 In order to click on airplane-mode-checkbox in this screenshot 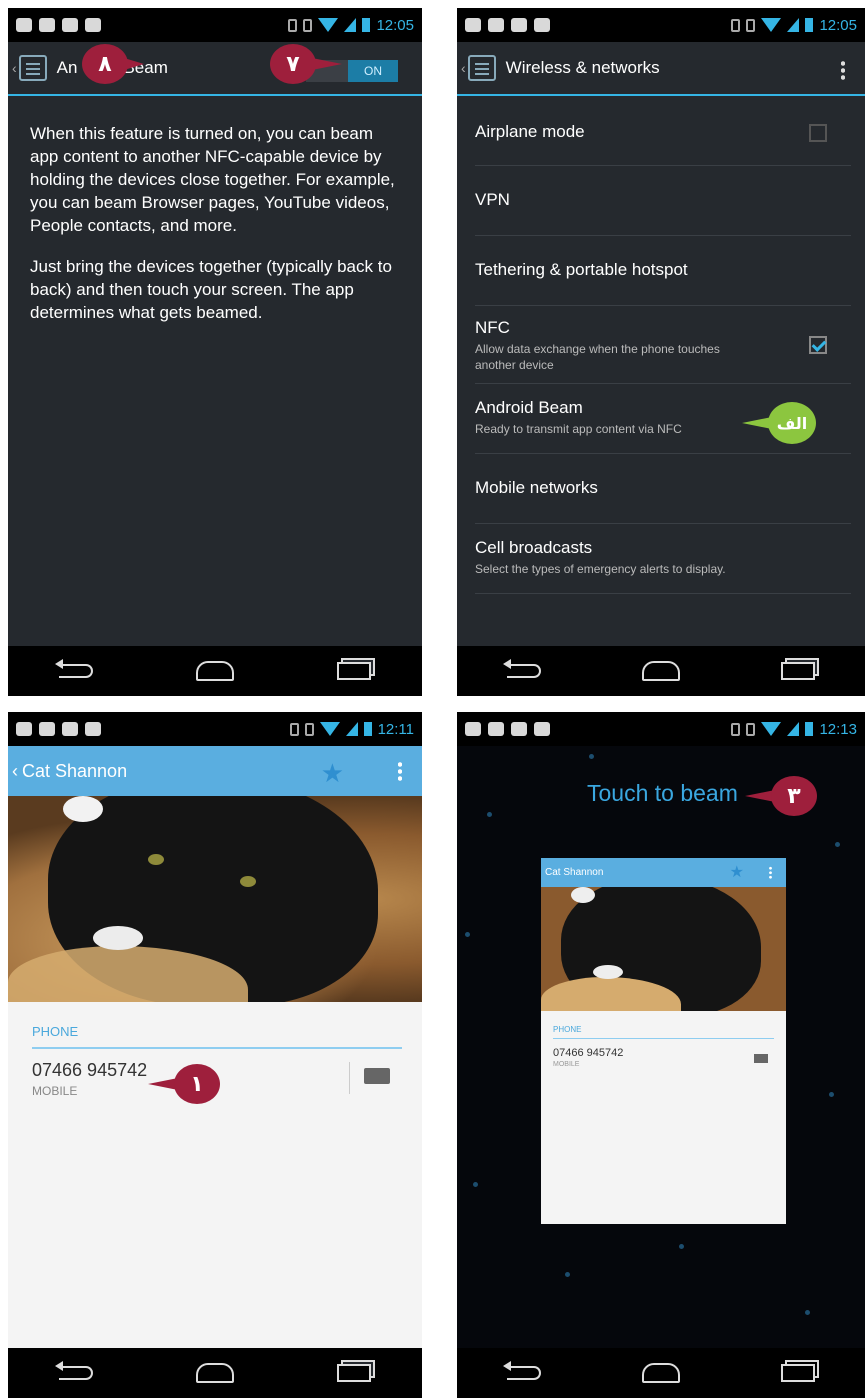, I will do `click(818, 133)`.